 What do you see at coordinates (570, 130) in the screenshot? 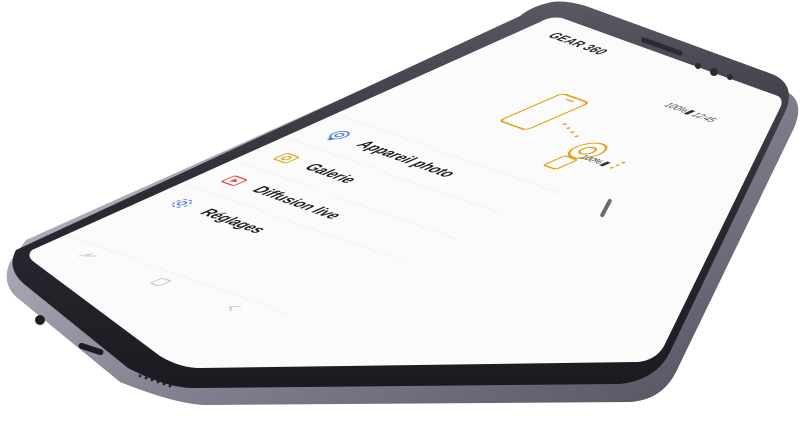
I see `connection-dots` at bounding box center [570, 130].